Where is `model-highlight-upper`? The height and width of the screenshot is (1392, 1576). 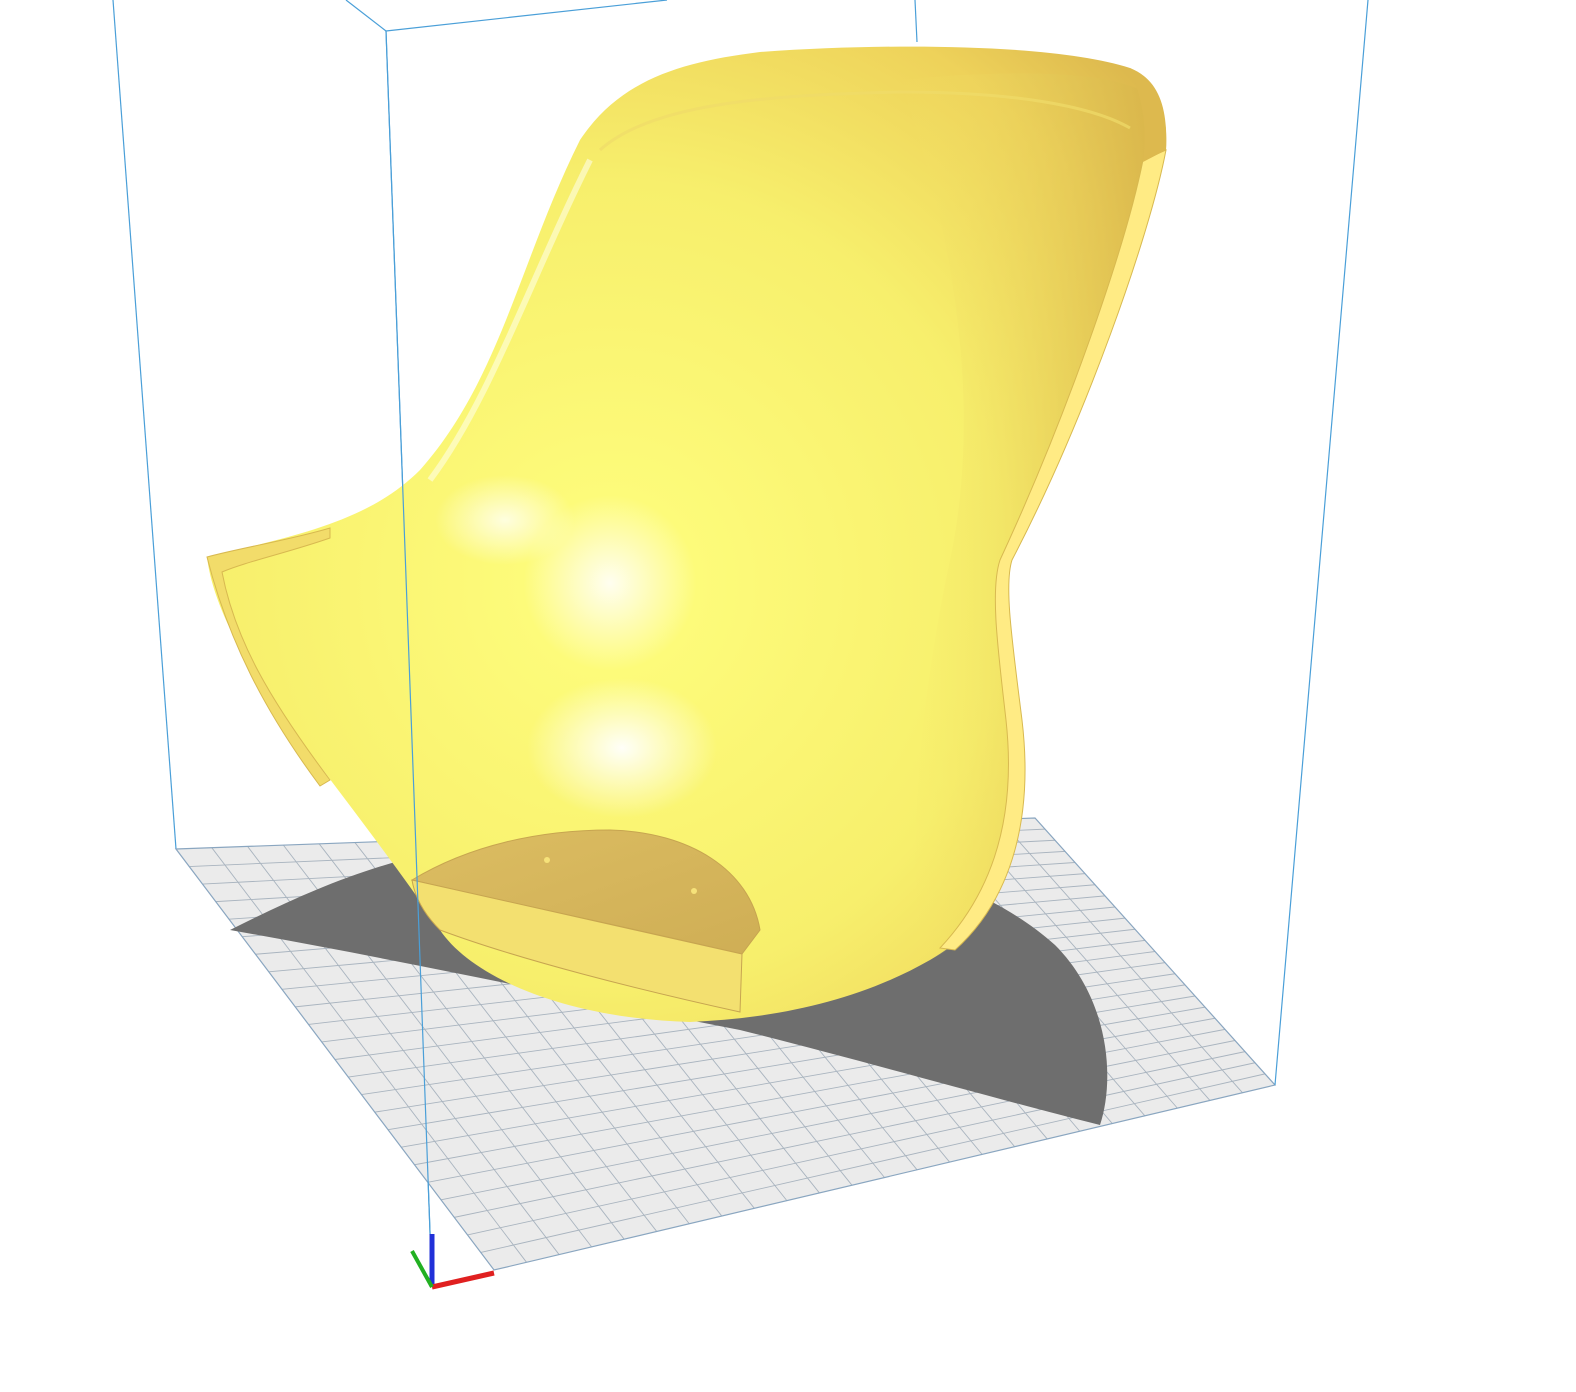 model-highlight-upper is located at coordinates (505, 520).